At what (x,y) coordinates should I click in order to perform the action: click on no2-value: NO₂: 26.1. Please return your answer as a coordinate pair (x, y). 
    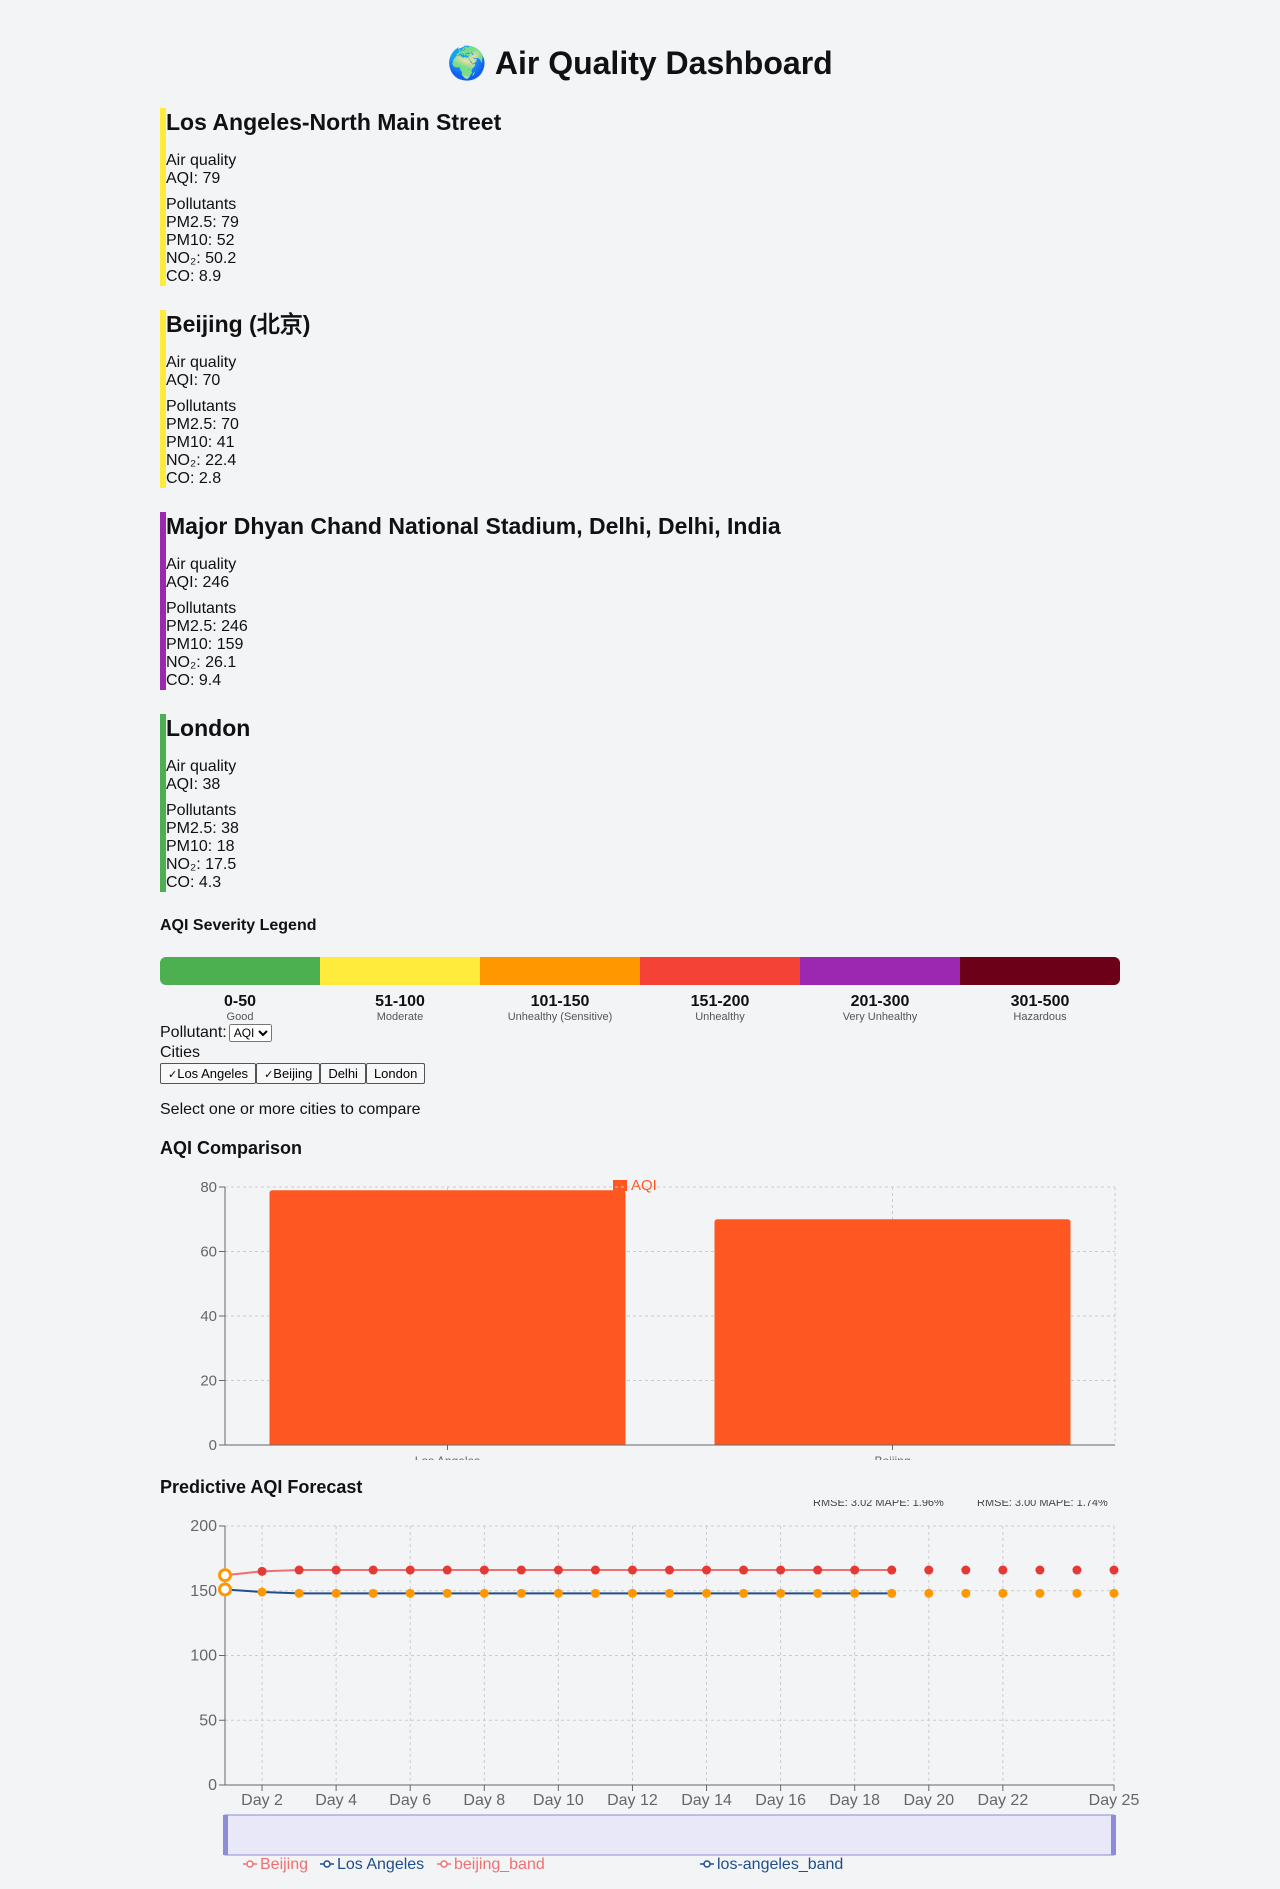
    Looking at the image, I should click on (201, 662).